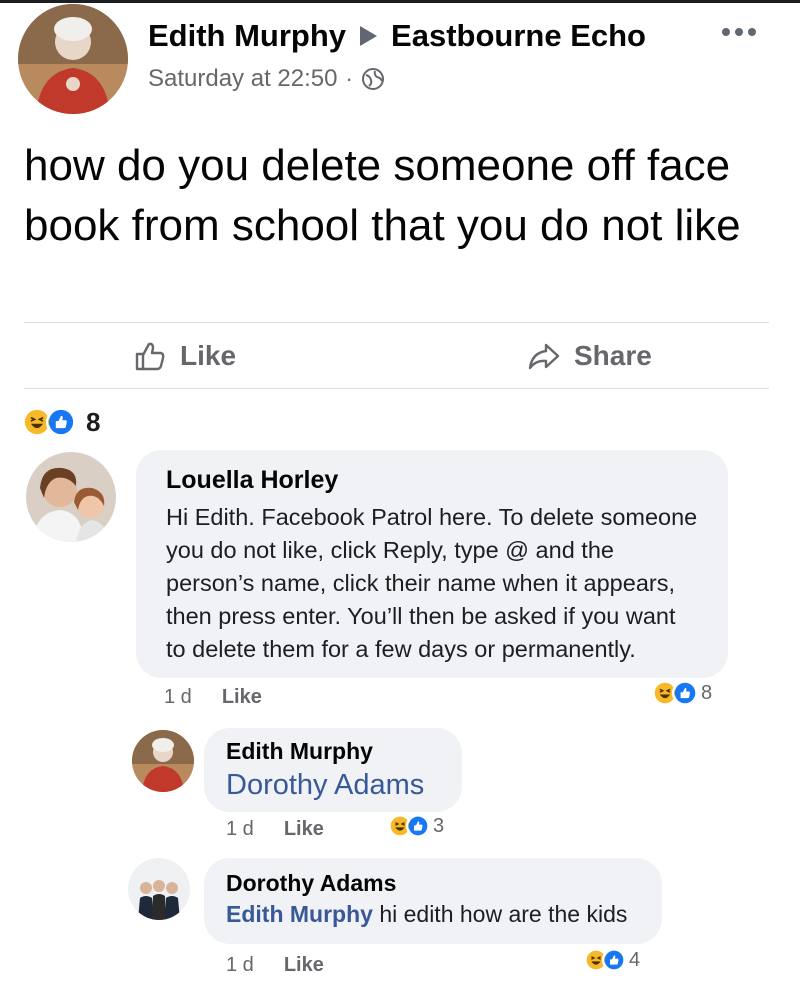 This screenshot has width=800, height=991. I want to click on post-reaction-summary: 8, so click(61, 422).